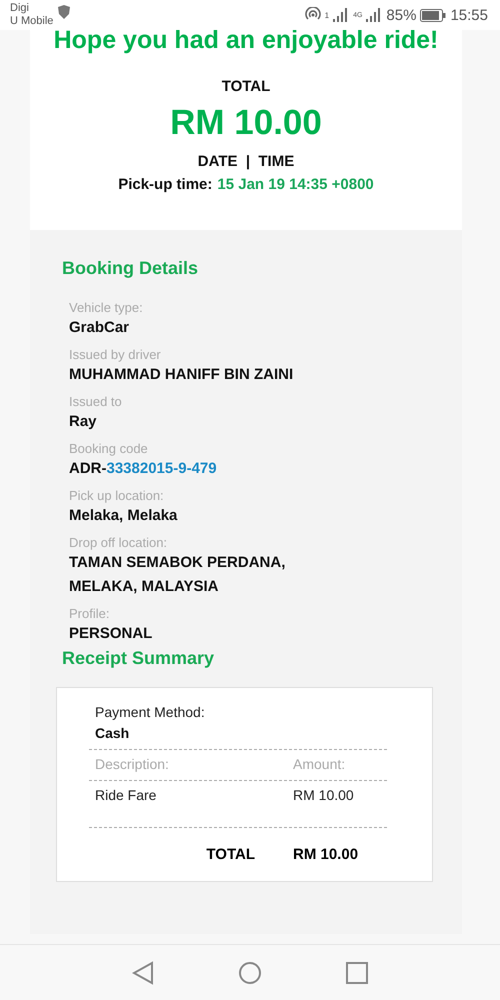 The width and height of the screenshot is (500, 1000). Describe the element at coordinates (161, 469) in the screenshot. I see `booking-code-link: 33382015-9-479` at that location.